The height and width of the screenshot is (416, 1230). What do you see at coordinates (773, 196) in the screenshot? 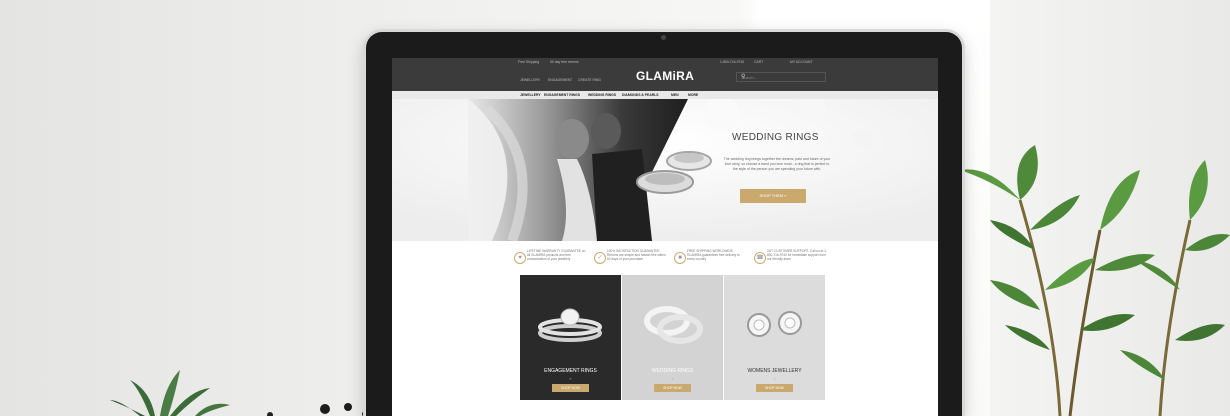
I see `shop-them-button: SHOP THEM »` at bounding box center [773, 196].